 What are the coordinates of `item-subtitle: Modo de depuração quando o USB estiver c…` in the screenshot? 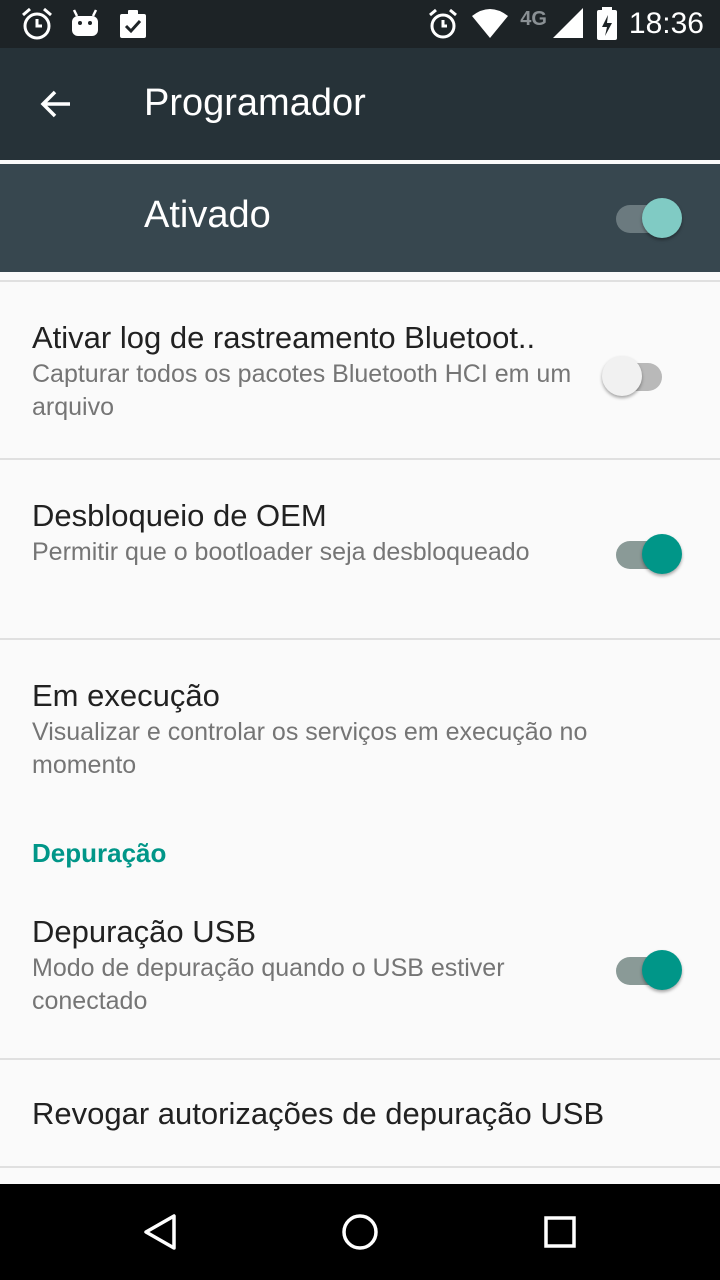 It's located at (268, 984).